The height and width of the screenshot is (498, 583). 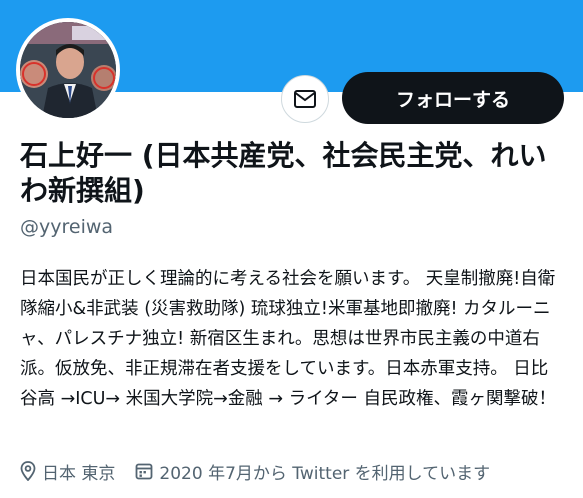 I want to click on display-name: 石上好一 (日本共産党、社会民主党、れいわ新撰組), so click(x=283, y=173).